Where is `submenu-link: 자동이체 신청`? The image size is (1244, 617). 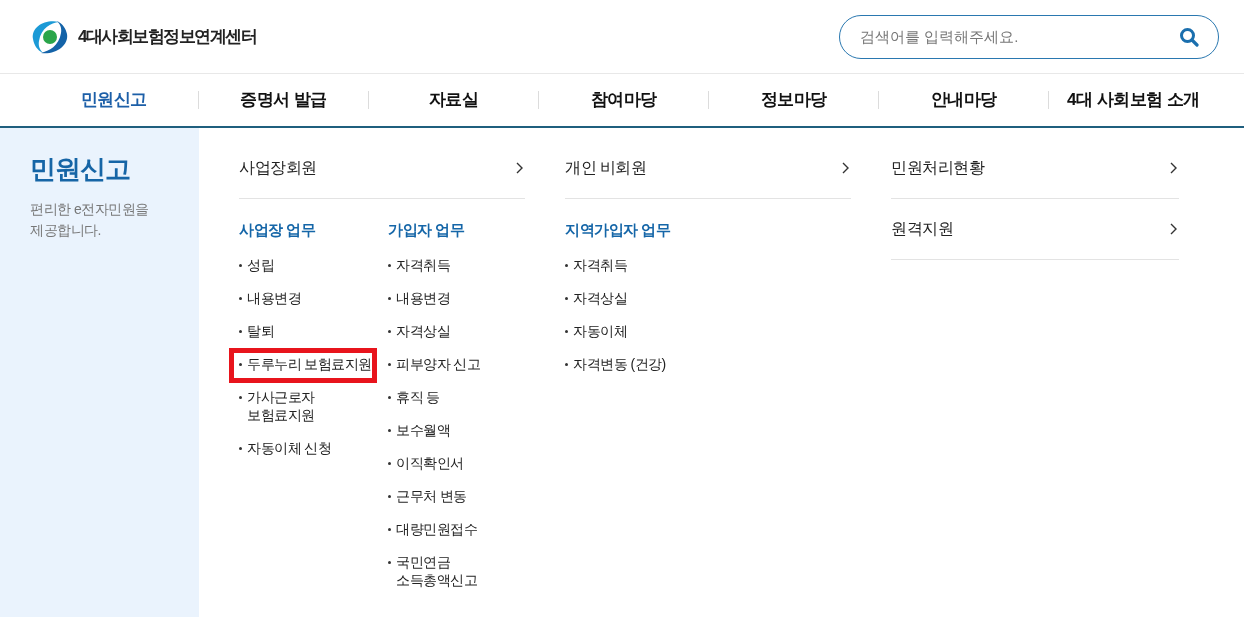 submenu-link: 자동이체 신청 is located at coordinates (285, 448).